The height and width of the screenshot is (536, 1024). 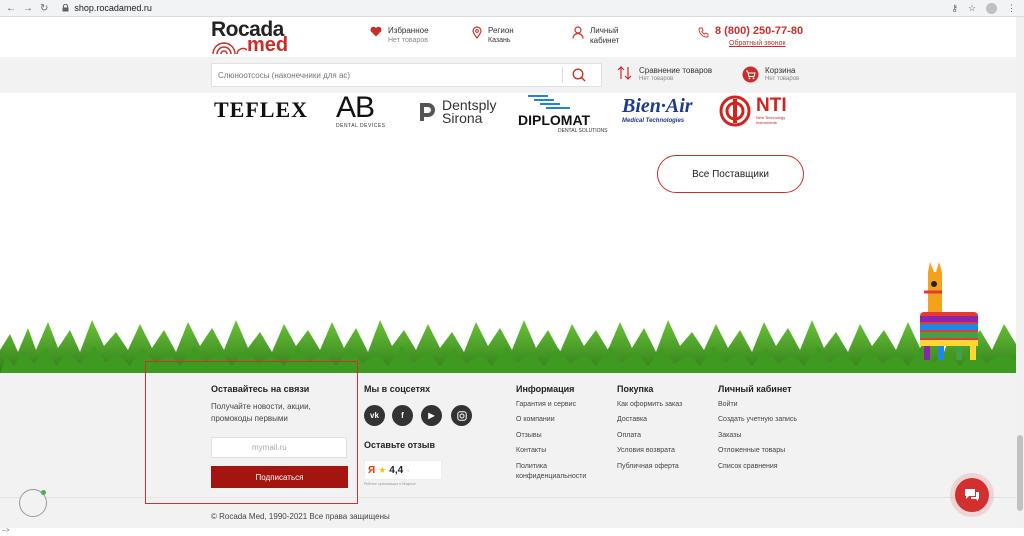 What do you see at coordinates (372, 470) in the screenshot?
I see `yandex-icon: Я` at bounding box center [372, 470].